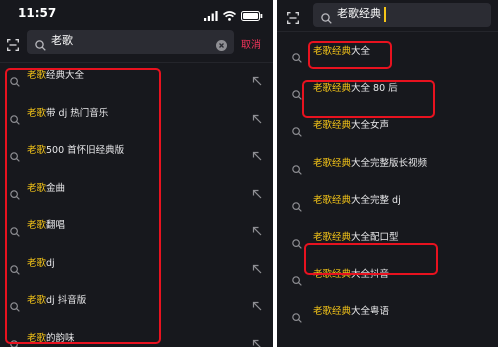  What do you see at coordinates (136, 190) in the screenshot?
I see `suggestion-item: 老歌金曲` at bounding box center [136, 190].